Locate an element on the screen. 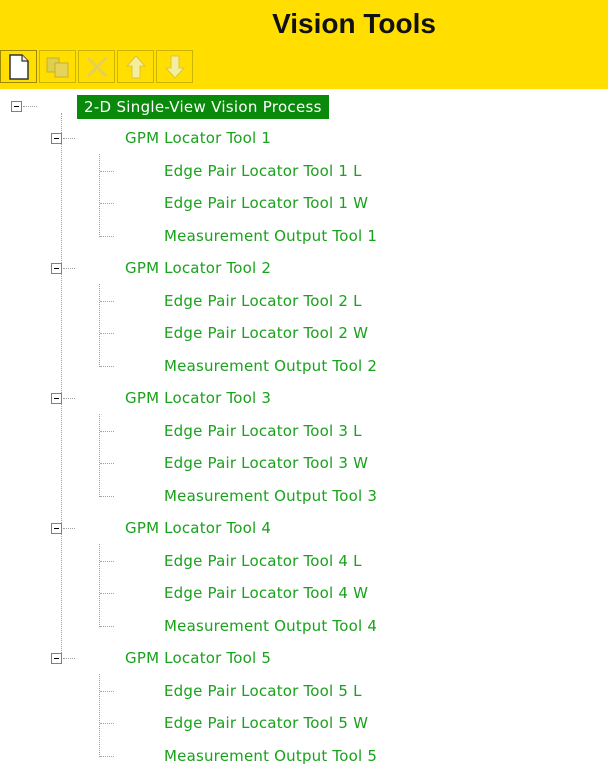 Image resolution: width=608 pixels, height=766 pixels. tree-leaf-node: Measurement Output Tool 5 is located at coordinates (270, 756).